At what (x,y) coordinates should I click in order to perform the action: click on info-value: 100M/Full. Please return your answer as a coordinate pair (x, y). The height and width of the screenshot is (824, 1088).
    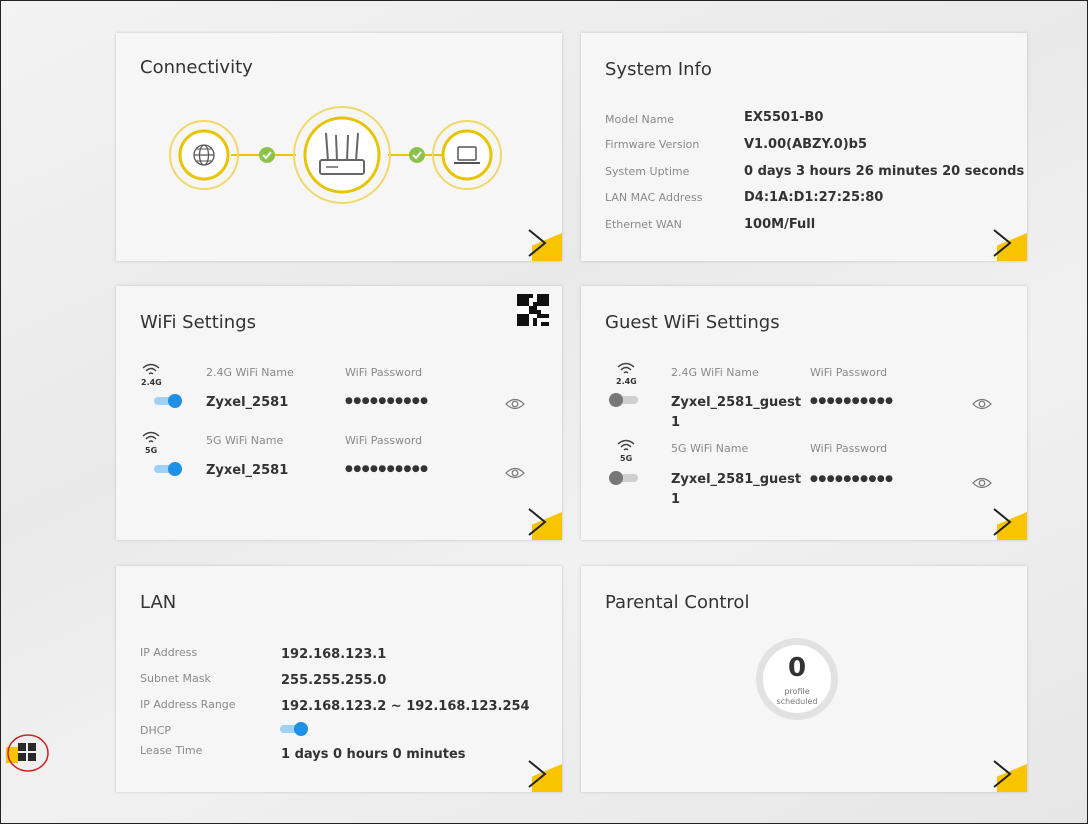
    Looking at the image, I should click on (780, 224).